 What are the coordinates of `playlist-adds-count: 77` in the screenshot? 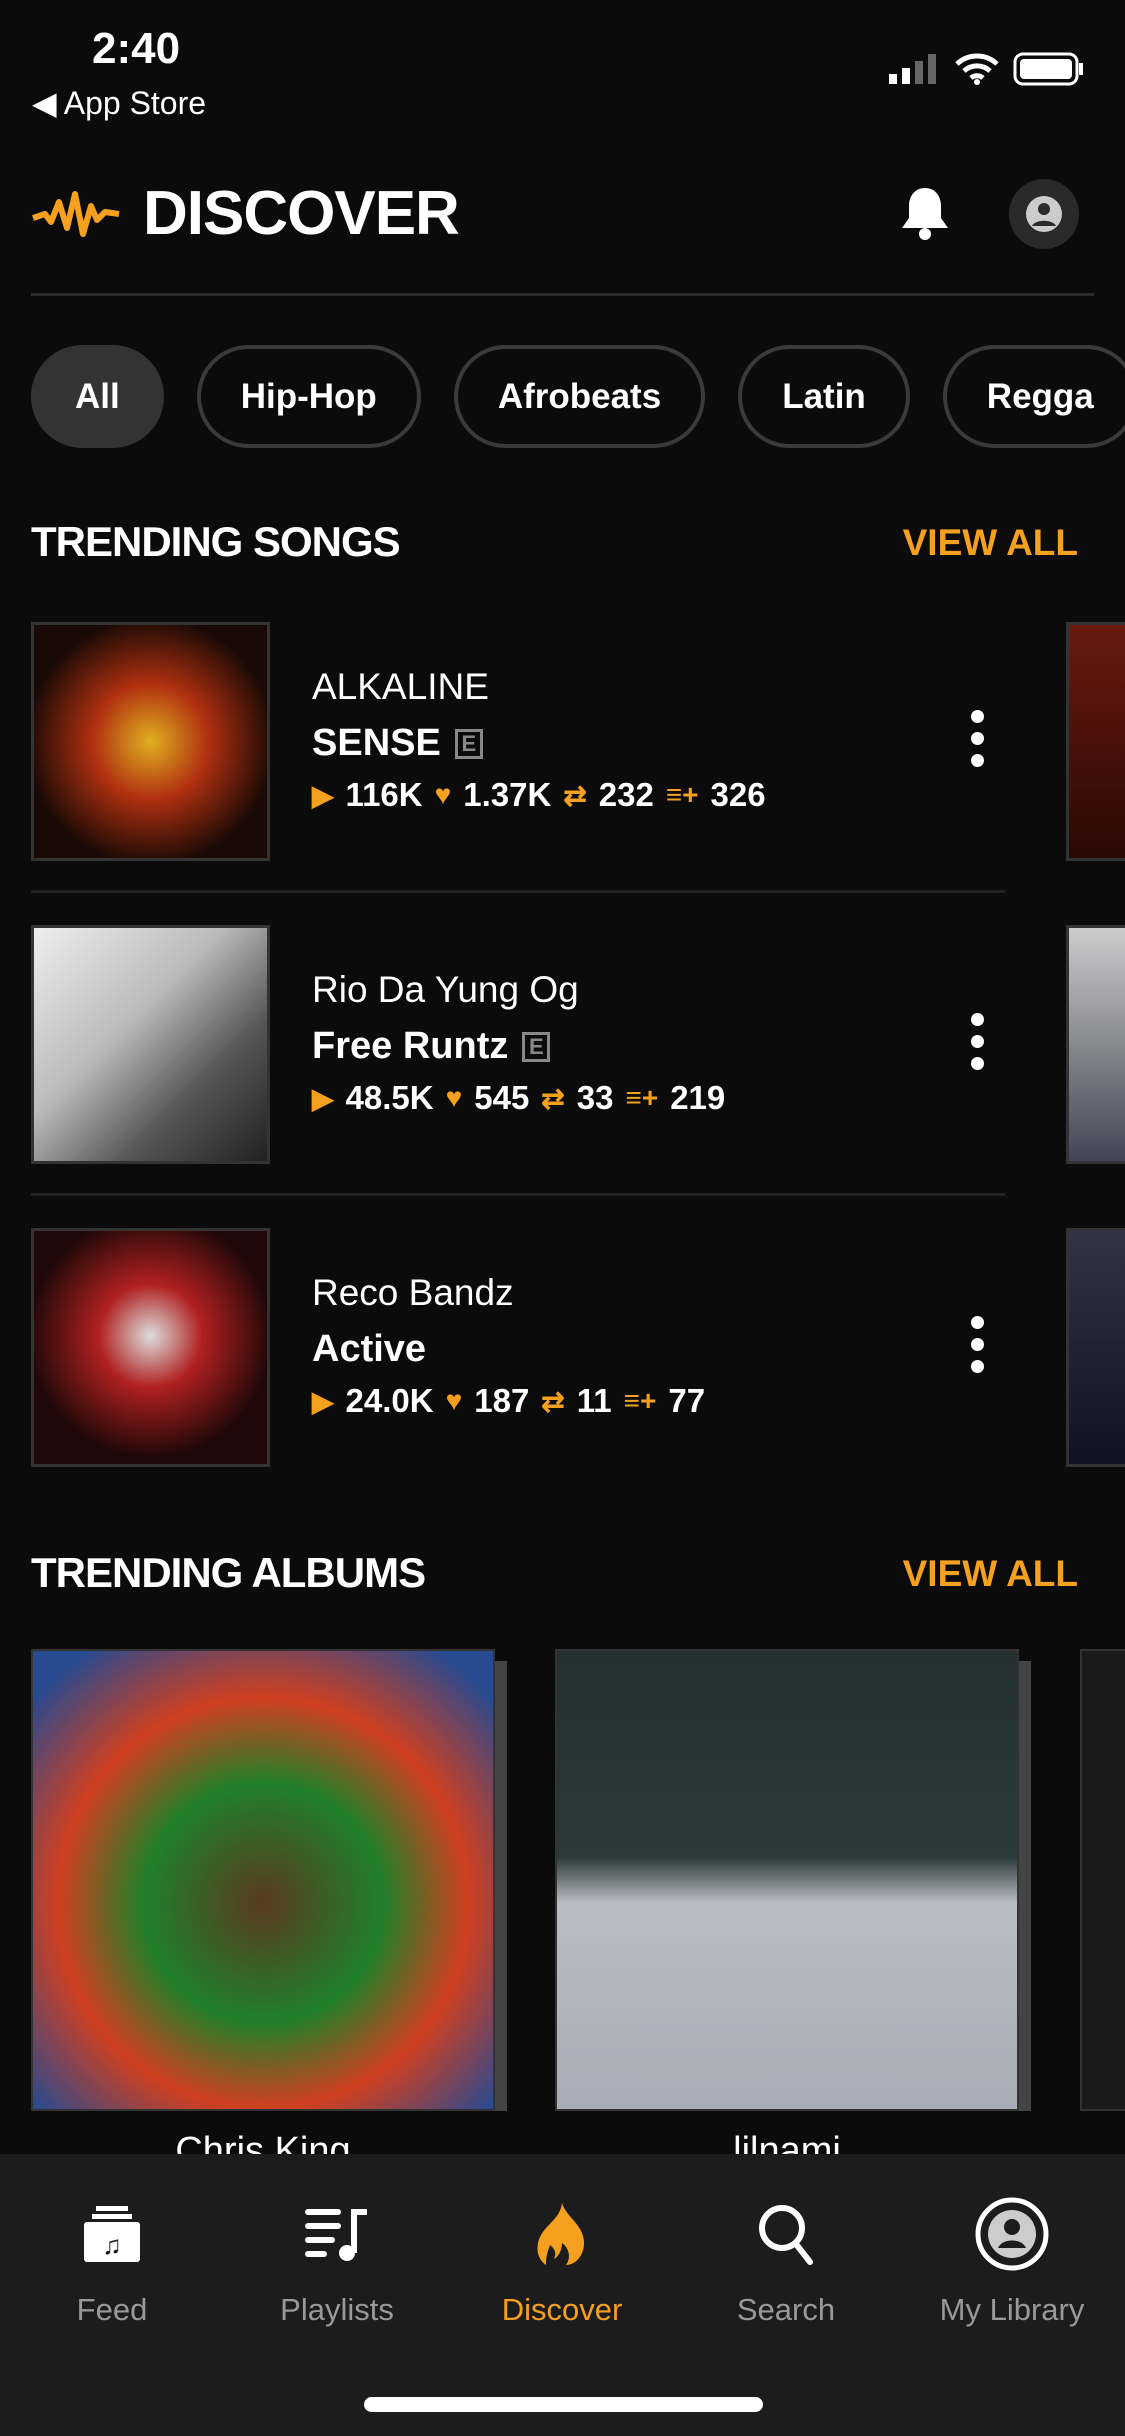 It's located at (687, 1400).